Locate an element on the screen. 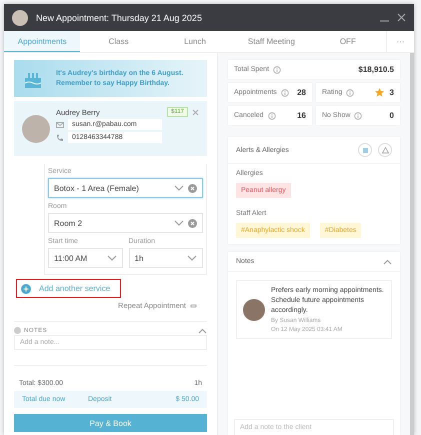 This screenshot has height=435, width=421. phone-icon is located at coordinates (60, 138).